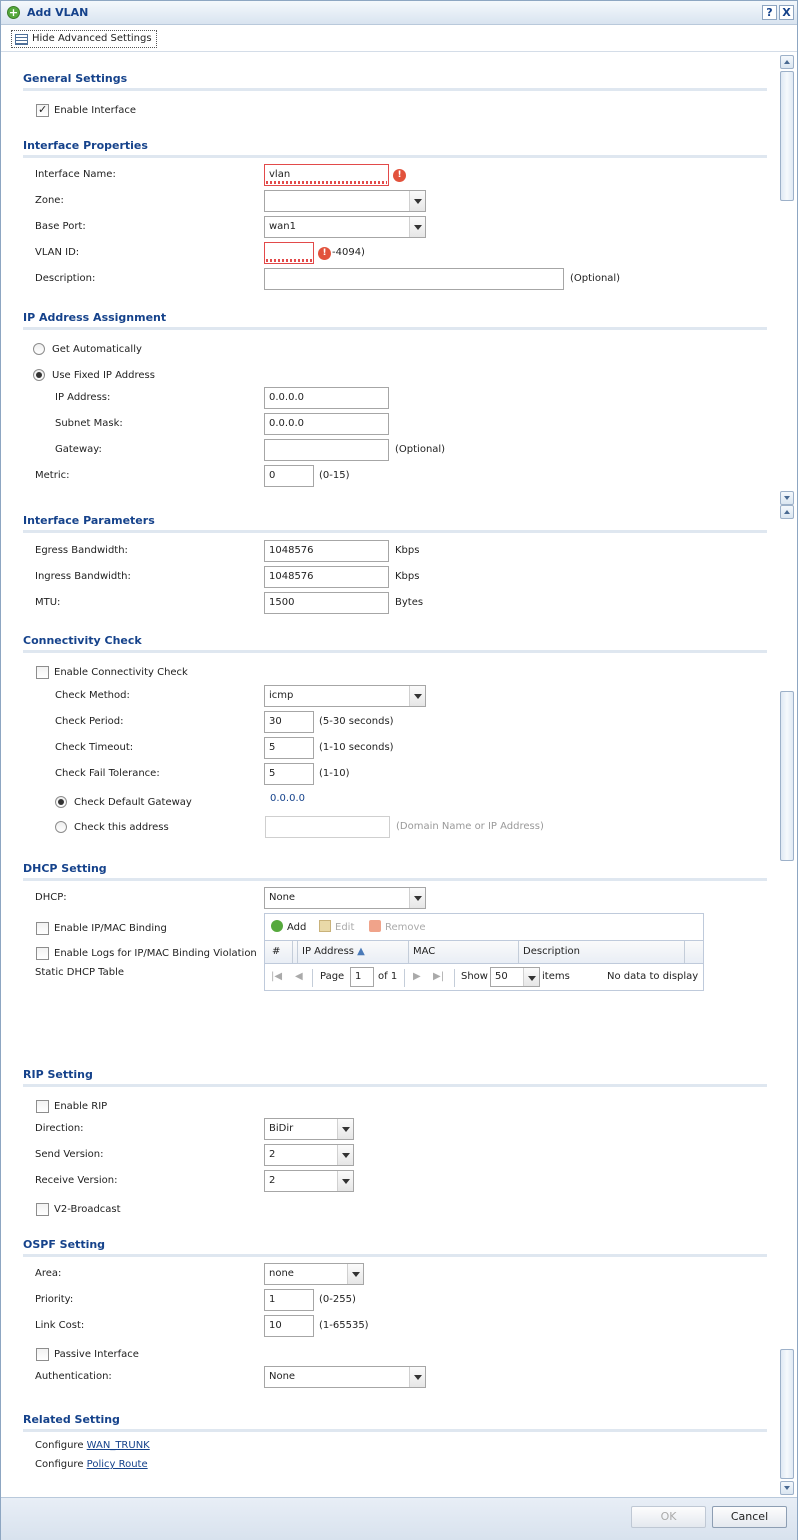 The width and height of the screenshot is (798, 1540). What do you see at coordinates (405, 927) in the screenshot?
I see `remove-label: Remove` at bounding box center [405, 927].